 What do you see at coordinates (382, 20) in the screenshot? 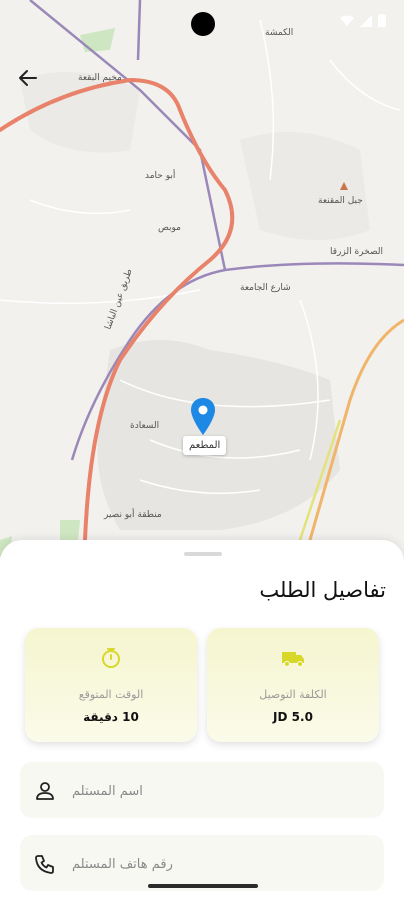
I see `battery-icon` at bounding box center [382, 20].